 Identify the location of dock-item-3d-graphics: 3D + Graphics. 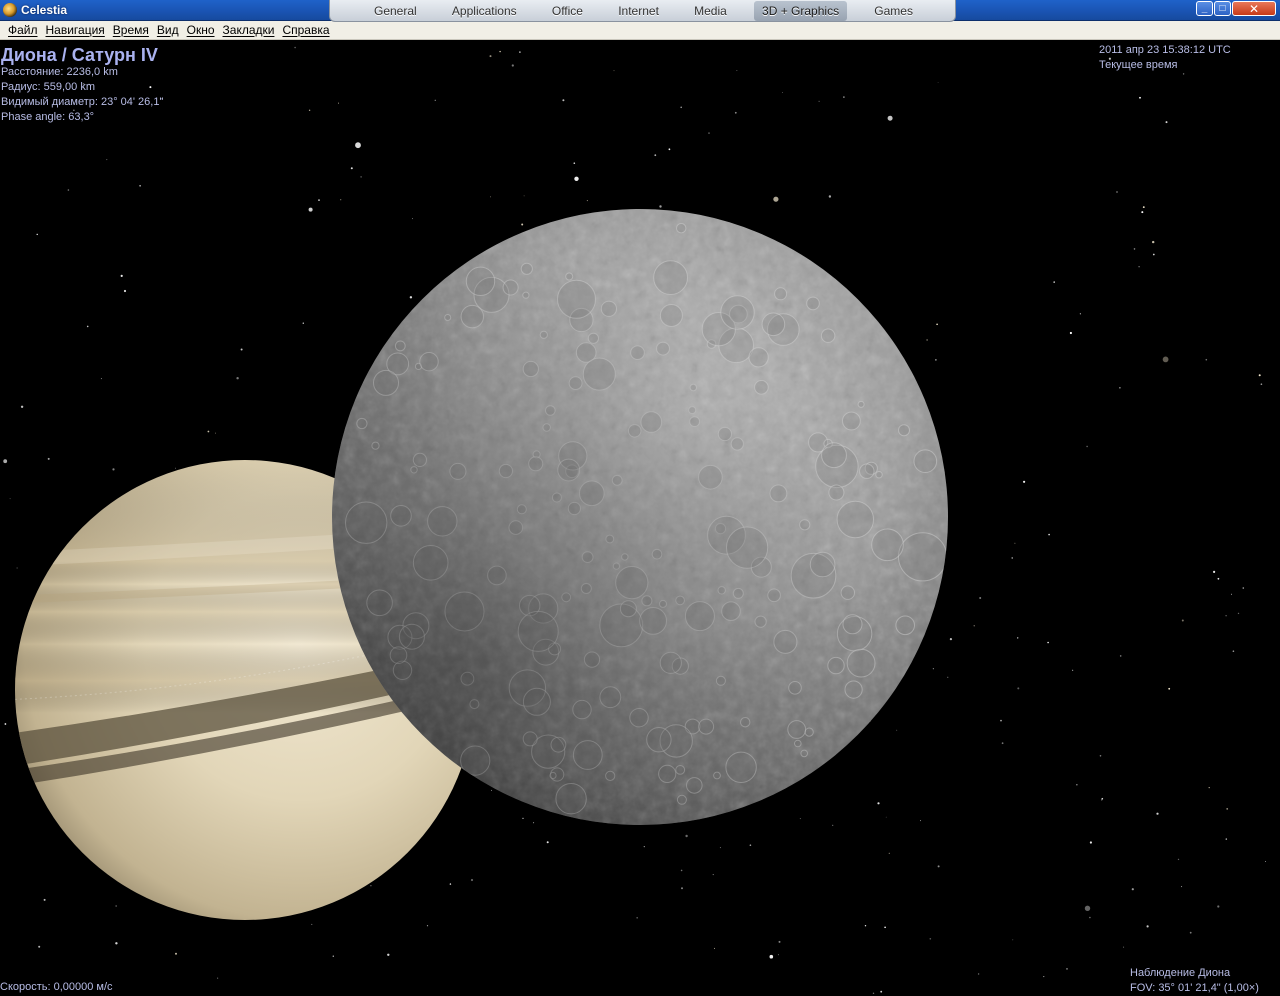
(801, 10).